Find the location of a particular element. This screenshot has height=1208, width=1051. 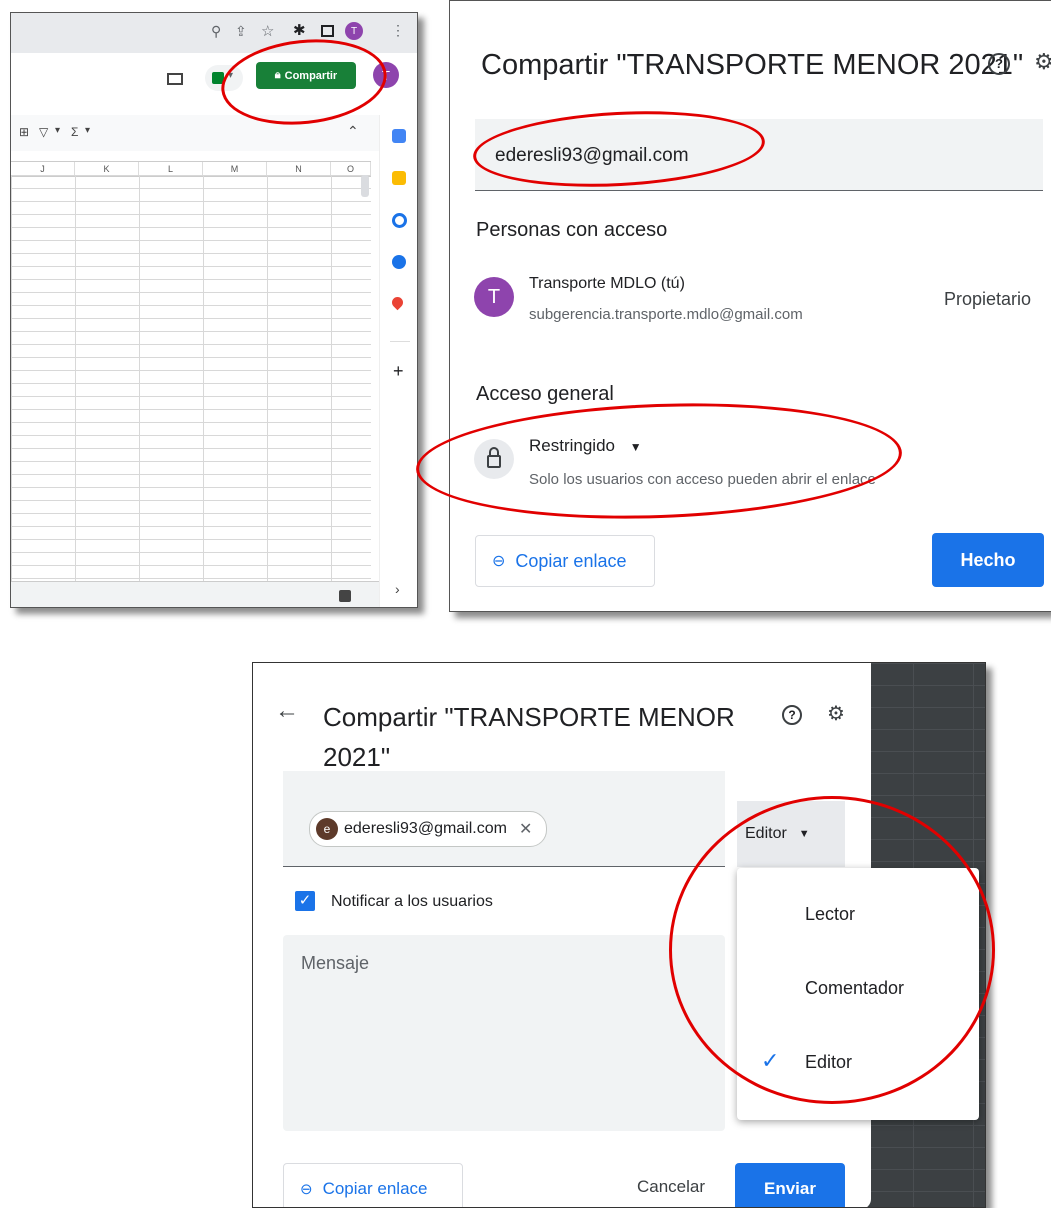

side-panel: + › is located at coordinates (398, 361).